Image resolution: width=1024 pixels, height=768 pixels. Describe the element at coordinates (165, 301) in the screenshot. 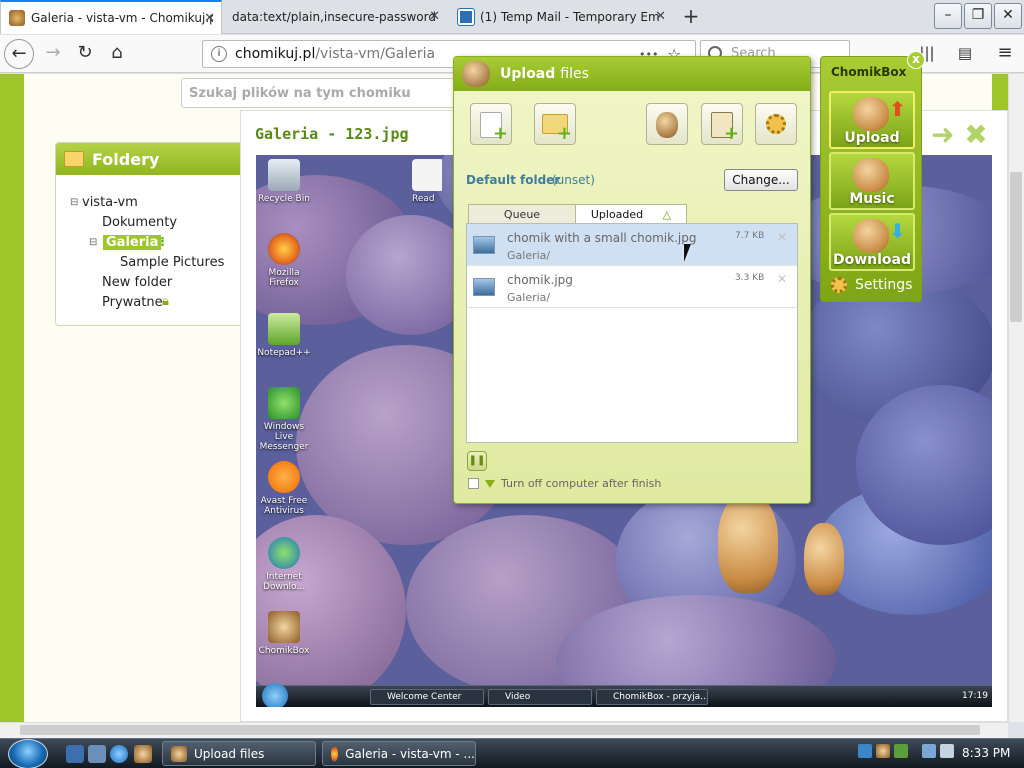

I see `lock-icon: 🔒︎` at that location.